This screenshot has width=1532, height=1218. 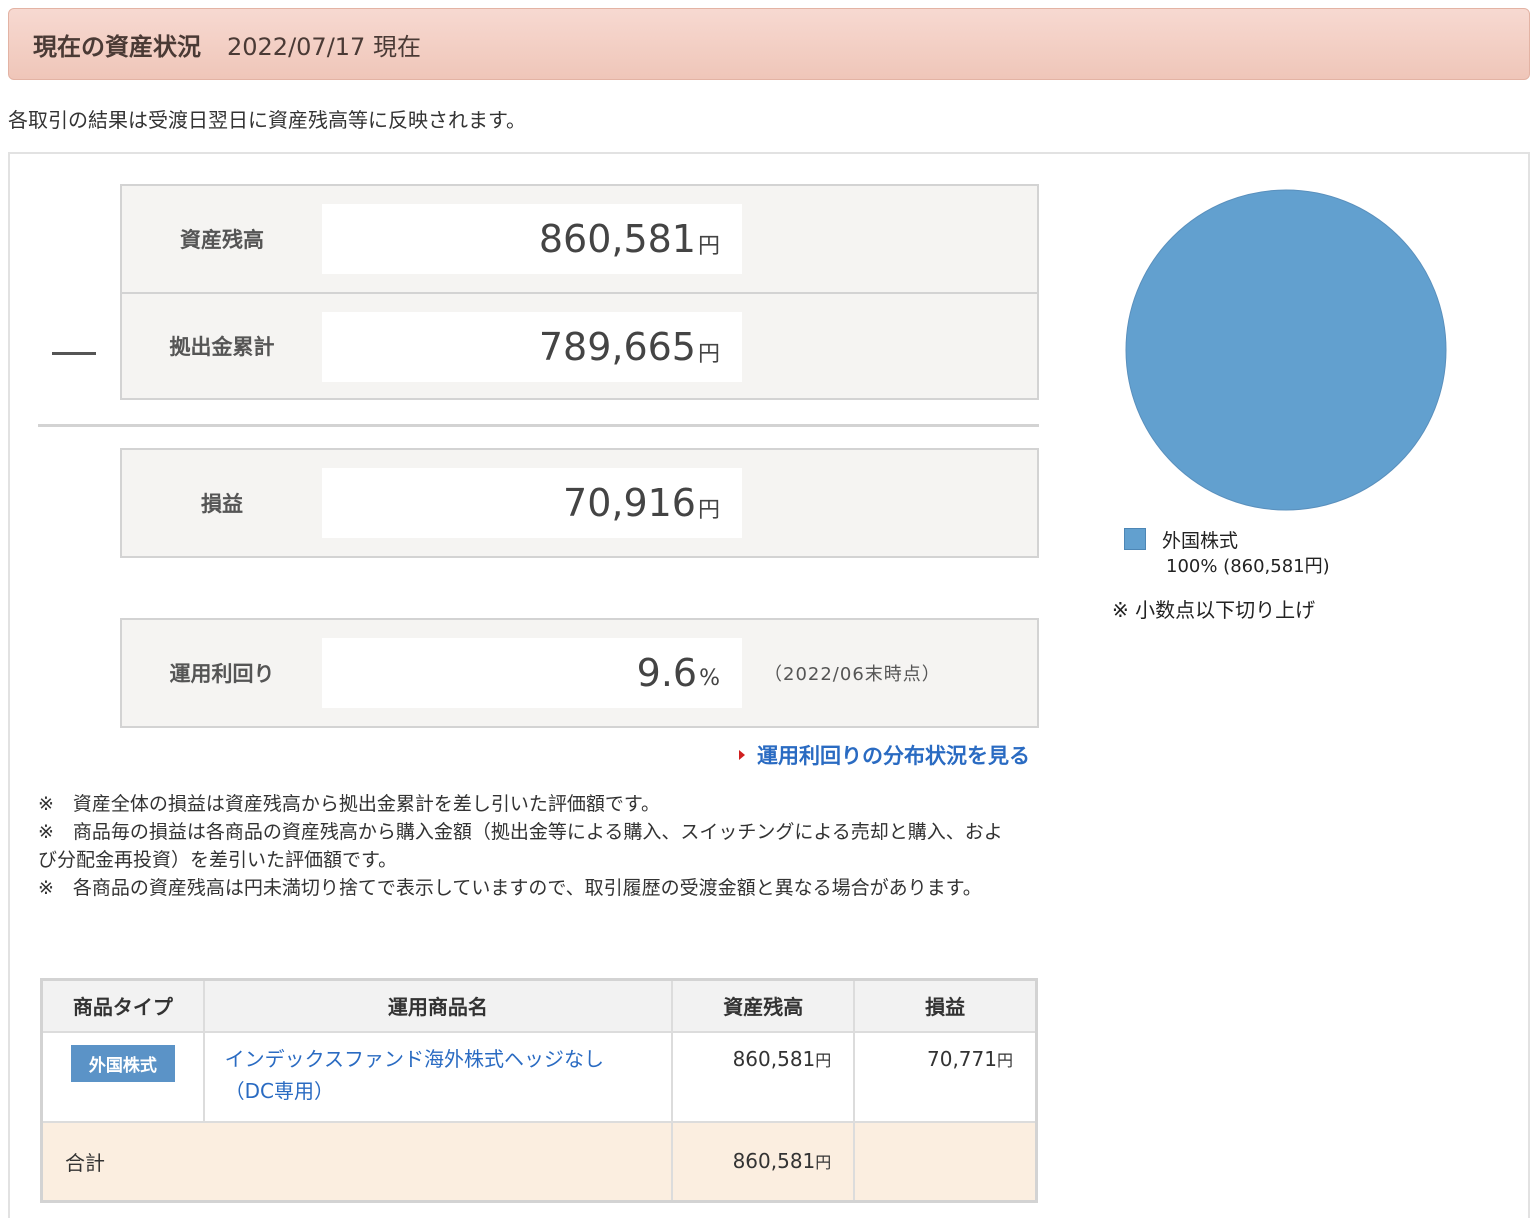 What do you see at coordinates (769, 44) in the screenshot?
I see `page-header: 現在の資産状況 2022/07/17 現在` at bounding box center [769, 44].